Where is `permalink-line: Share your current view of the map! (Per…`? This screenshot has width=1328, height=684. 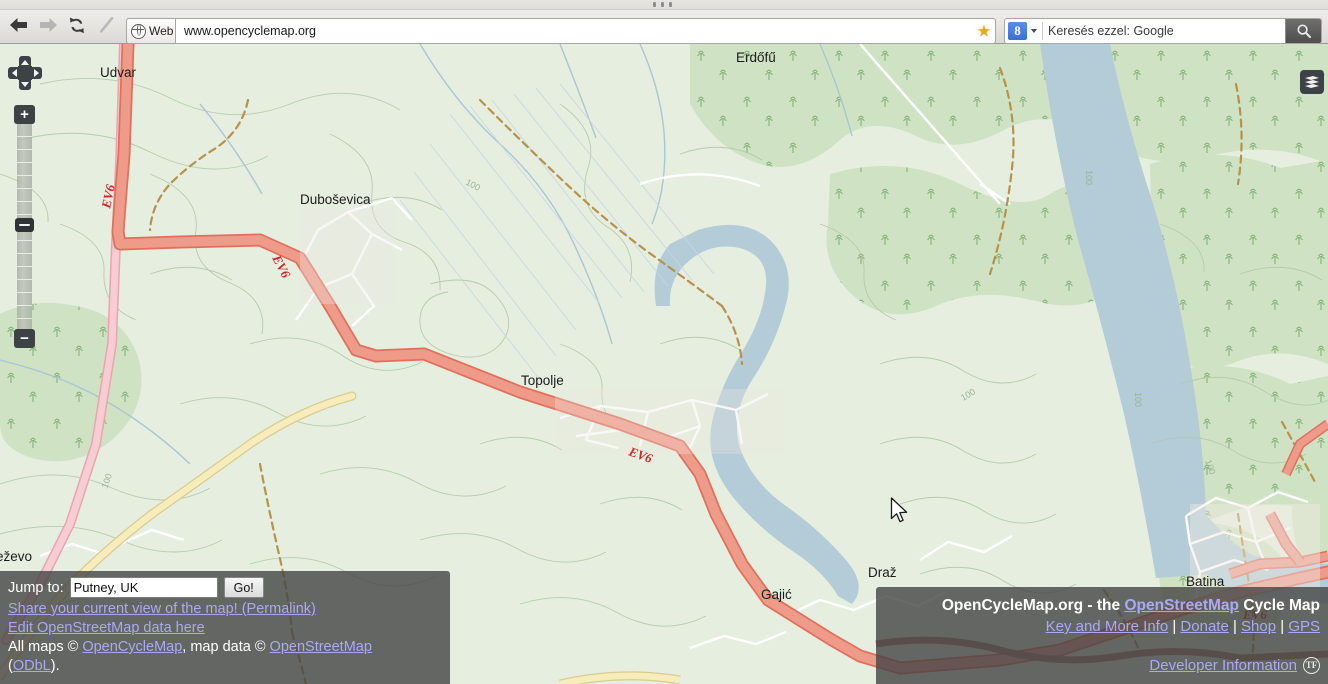
permalink-line: Share your current view of the map! (Per… is located at coordinates (225, 609).